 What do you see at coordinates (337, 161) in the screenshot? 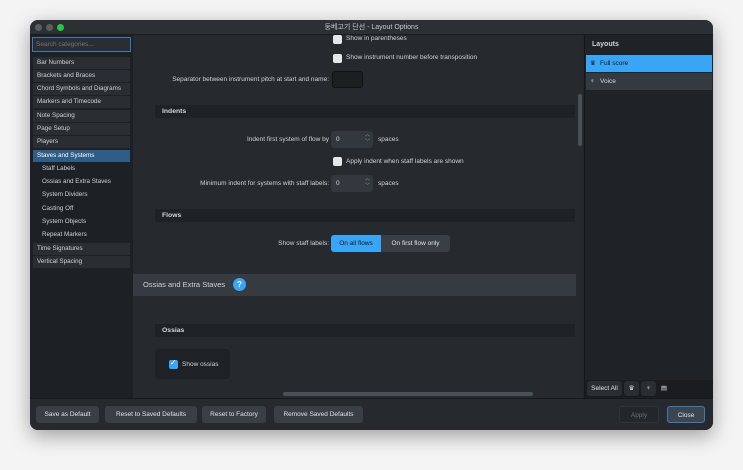
I see `apply-indent-checkbox` at bounding box center [337, 161].